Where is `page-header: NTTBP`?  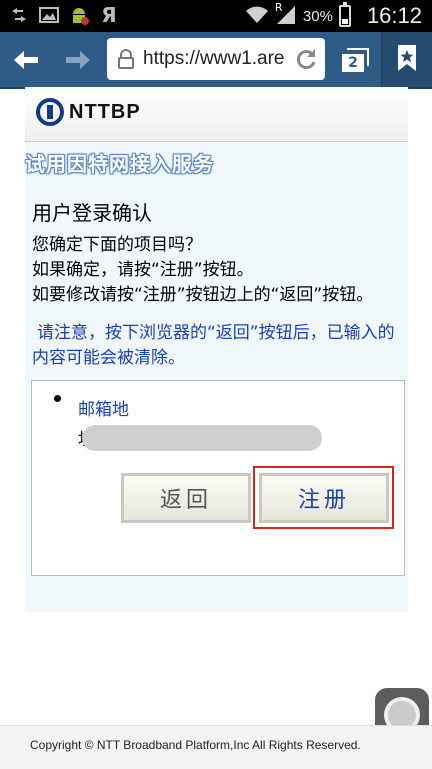
page-header: NTTBP is located at coordinates (216, 114).